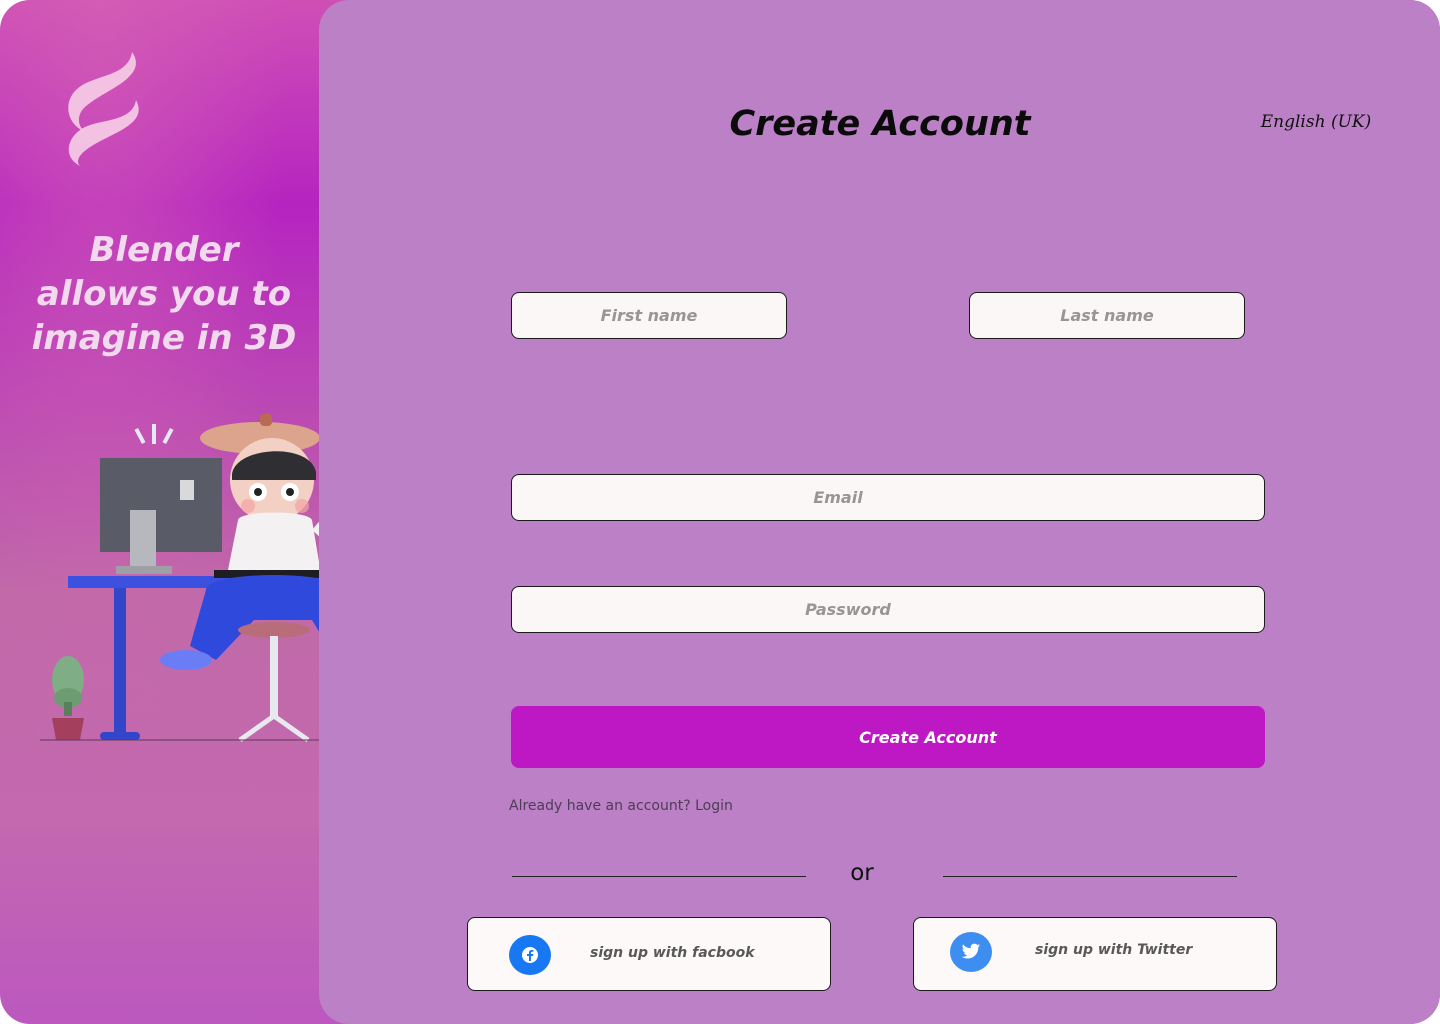 The width and height of the screenshot is (1440, 1024). I want to click on last-name-input, so click(1107, 315).